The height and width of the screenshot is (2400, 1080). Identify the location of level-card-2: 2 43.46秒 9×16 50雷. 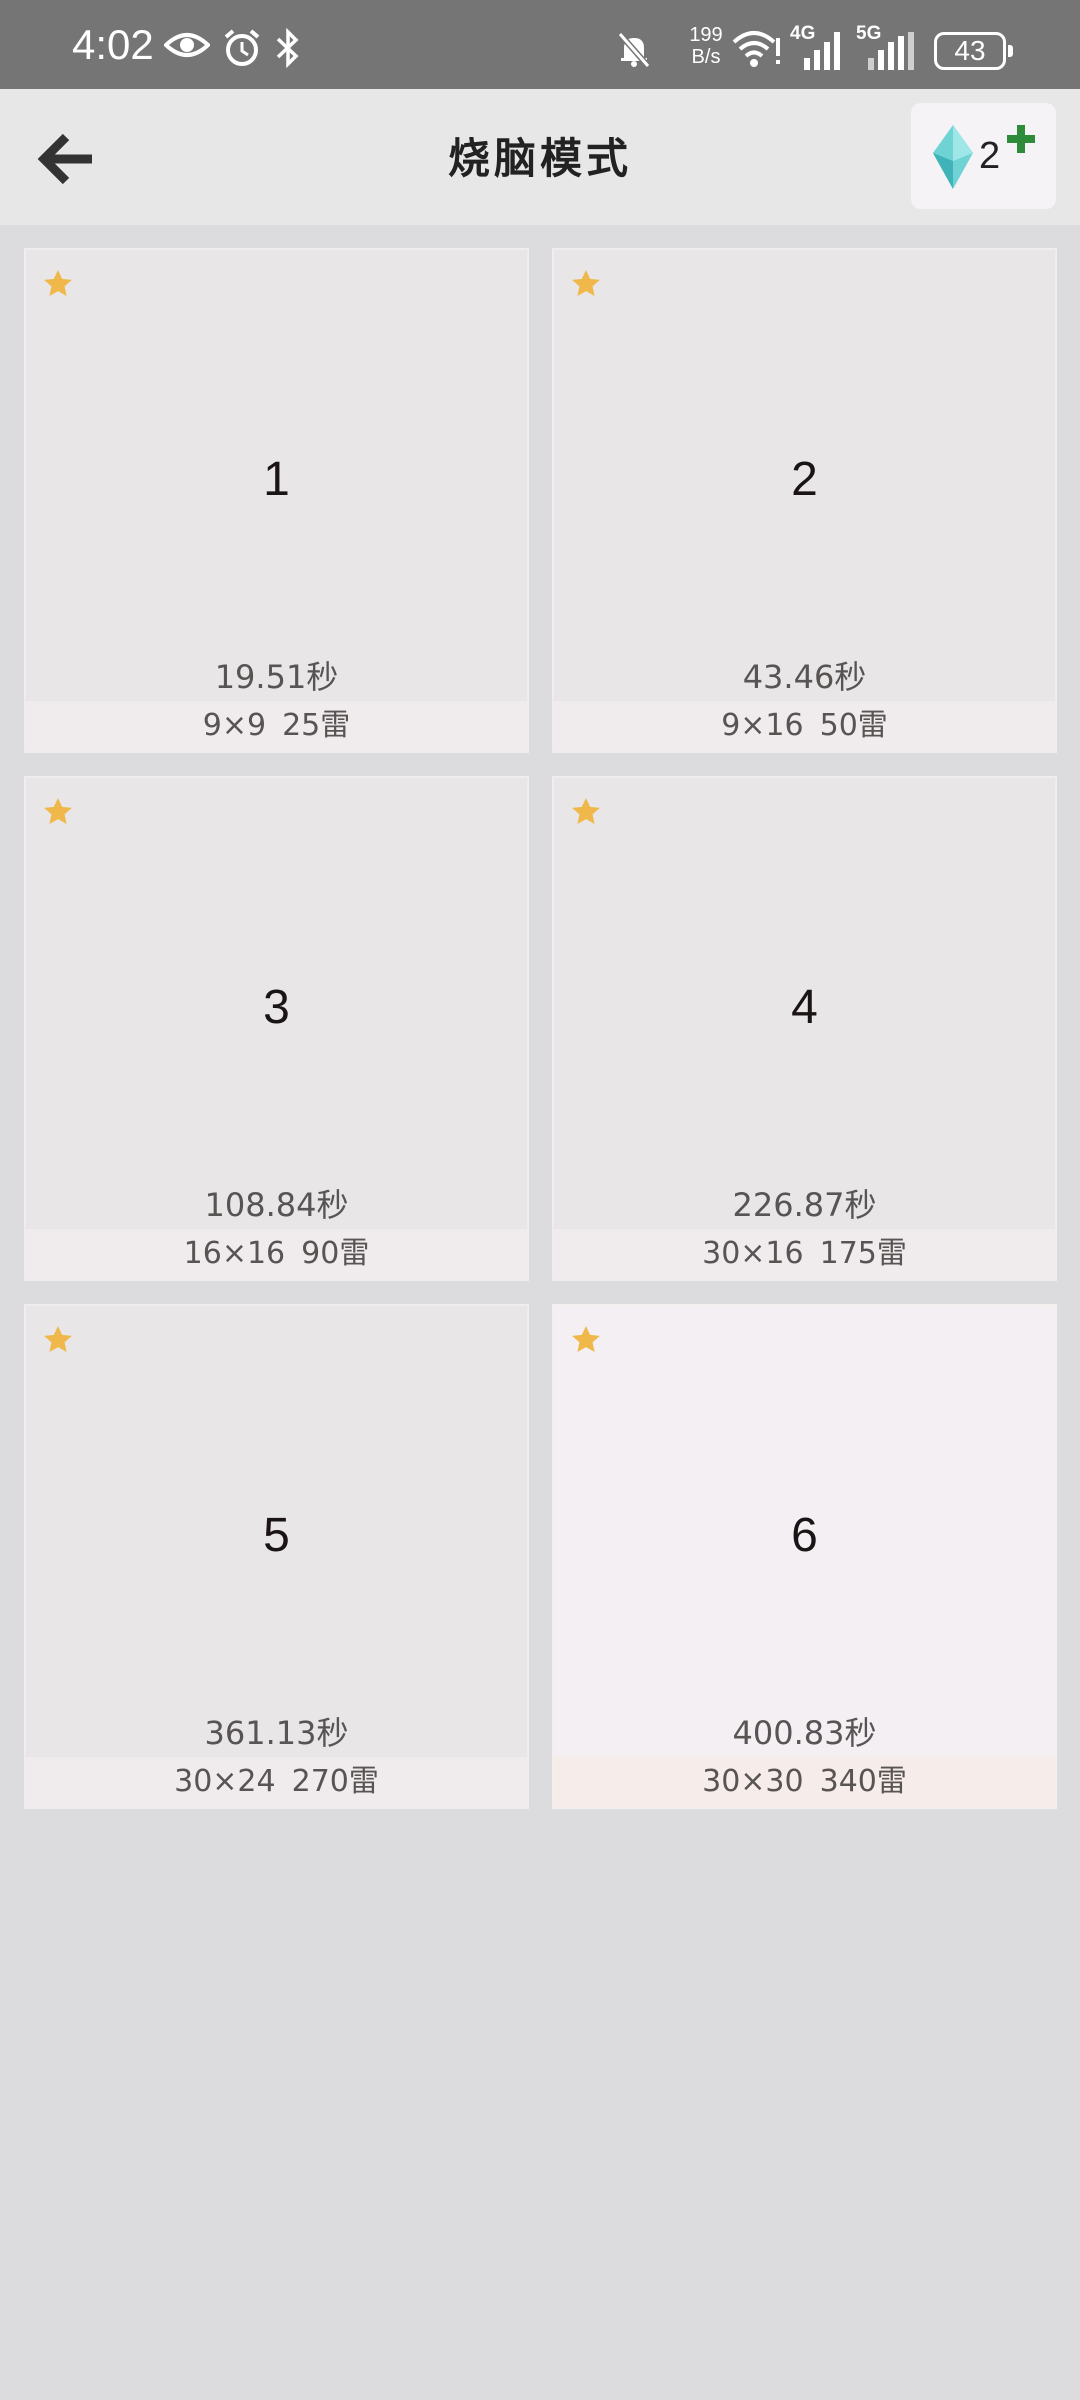
(804, 500).